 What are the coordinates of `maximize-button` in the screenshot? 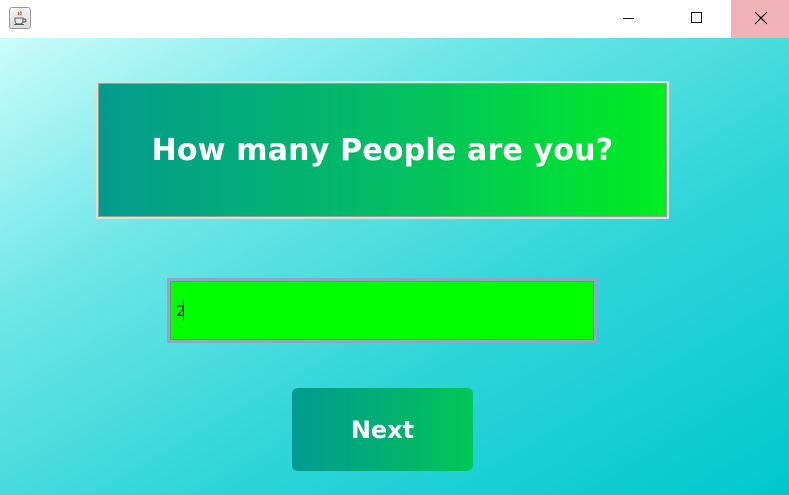 It's located at (695, 19).